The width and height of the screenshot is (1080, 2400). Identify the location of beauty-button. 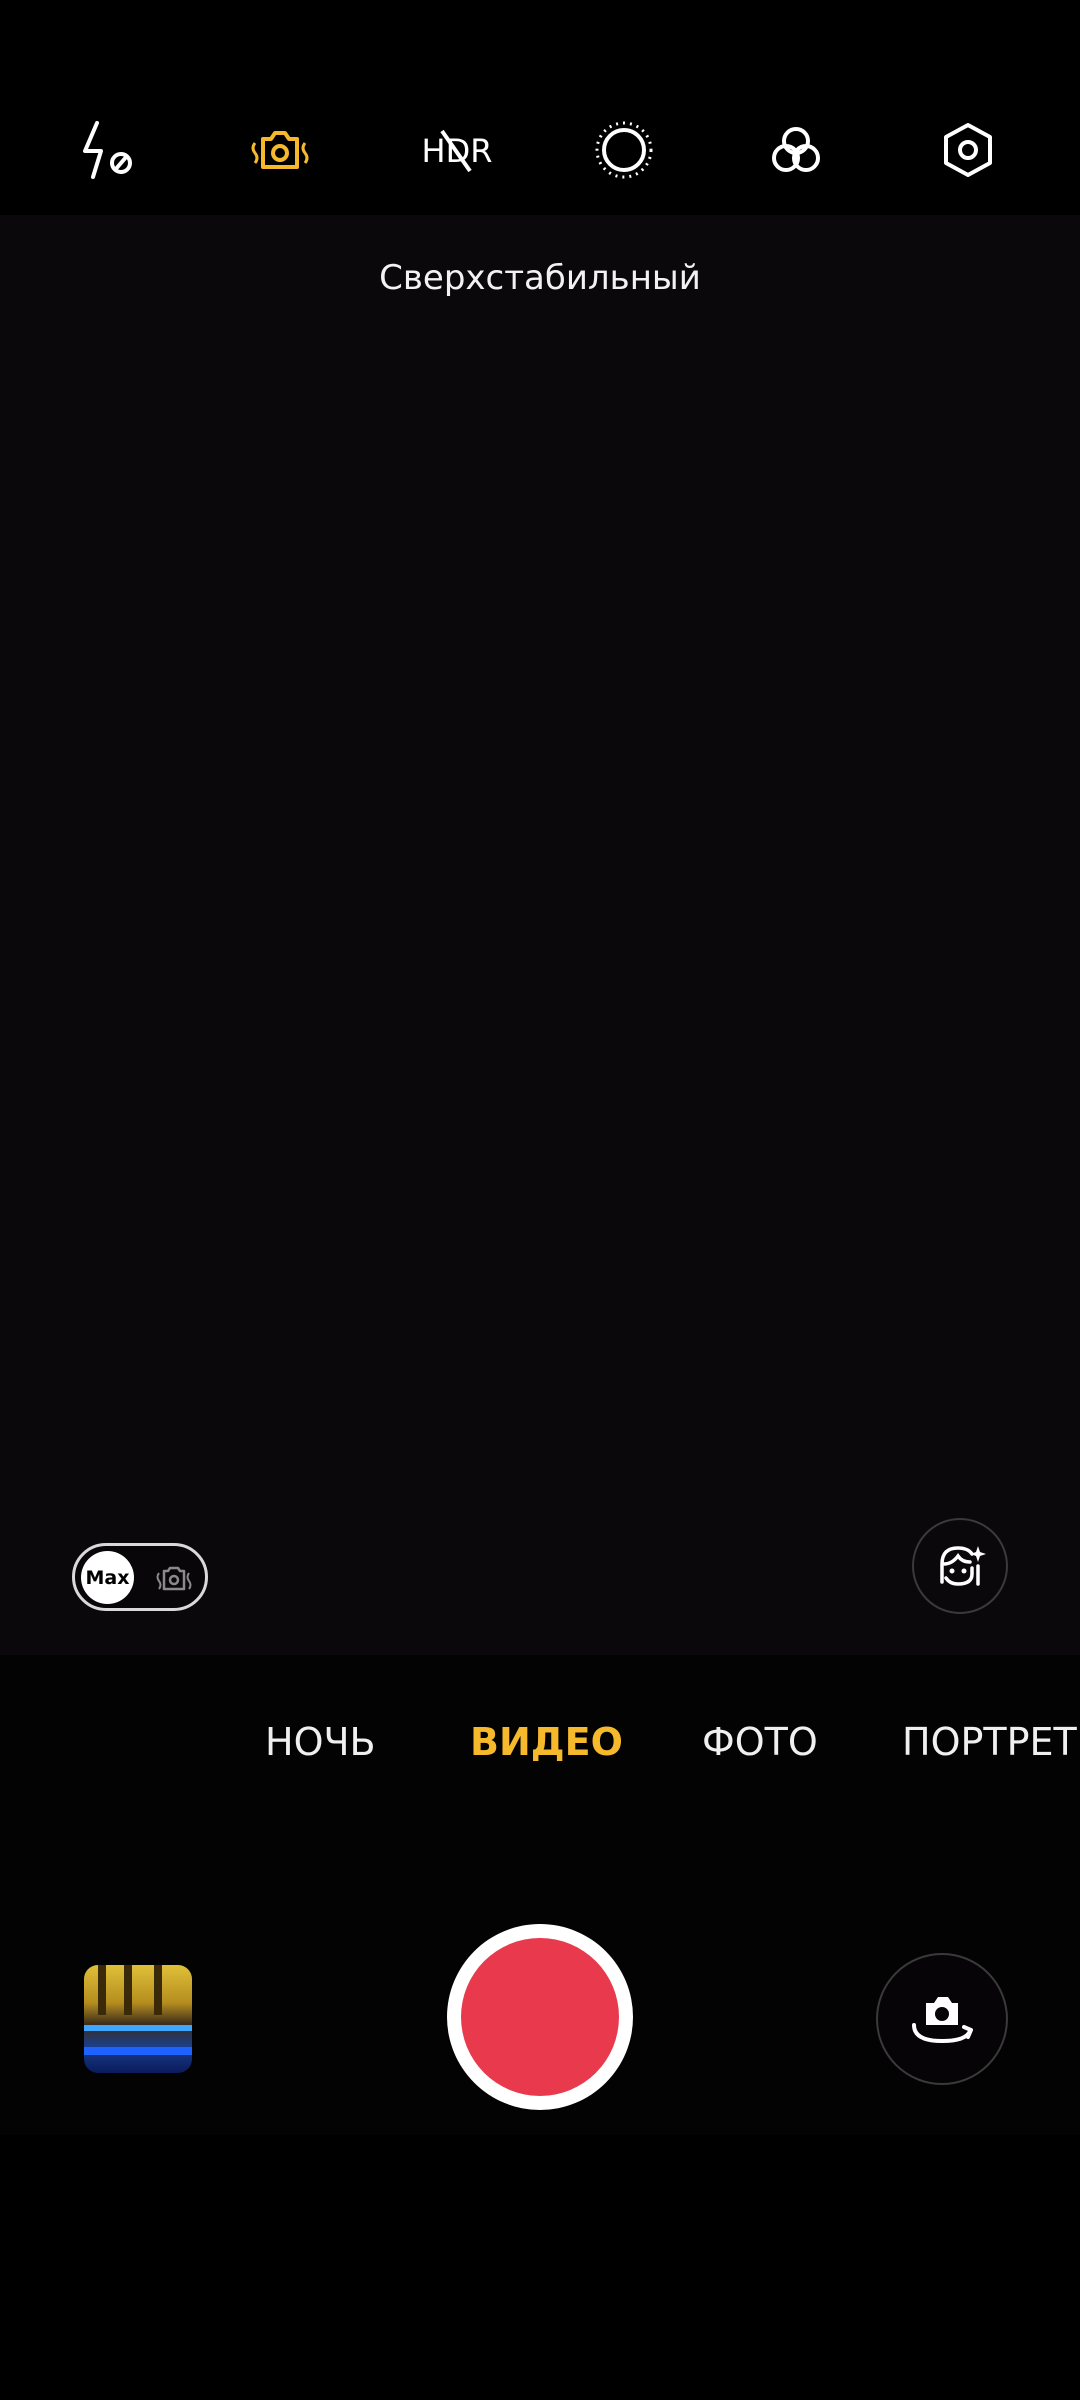
(960, 1566).